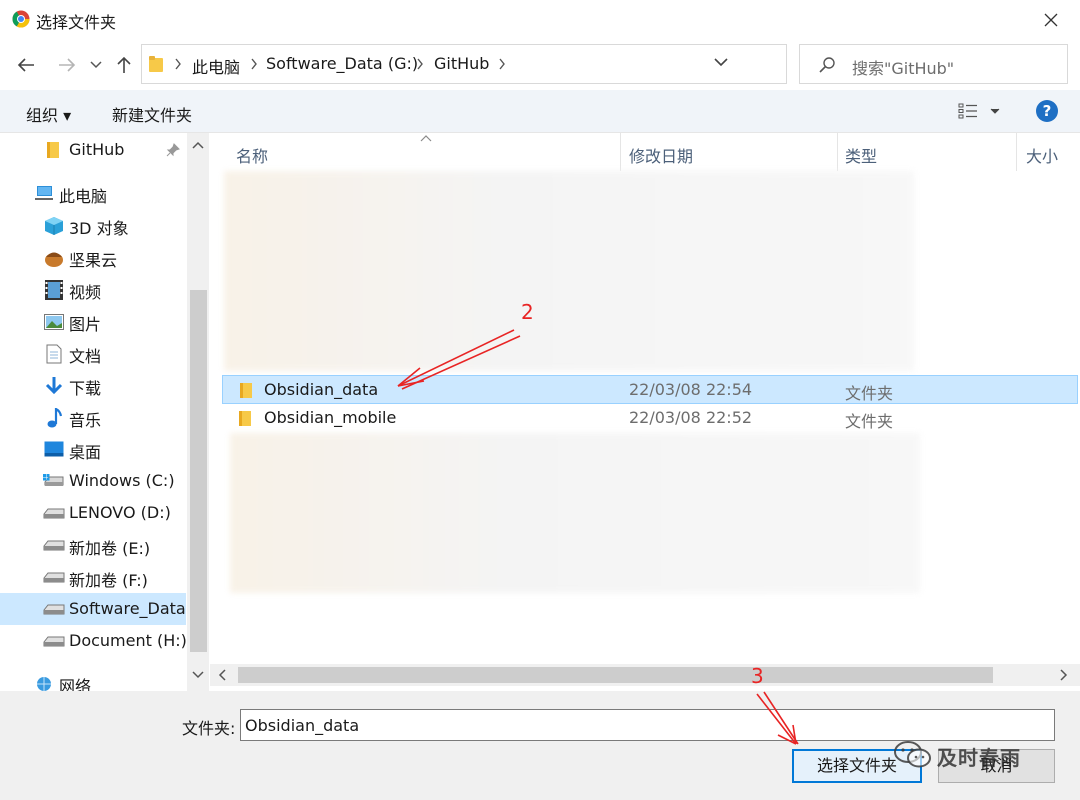  I want to click on help-icon: ?, so click(1047, 111).